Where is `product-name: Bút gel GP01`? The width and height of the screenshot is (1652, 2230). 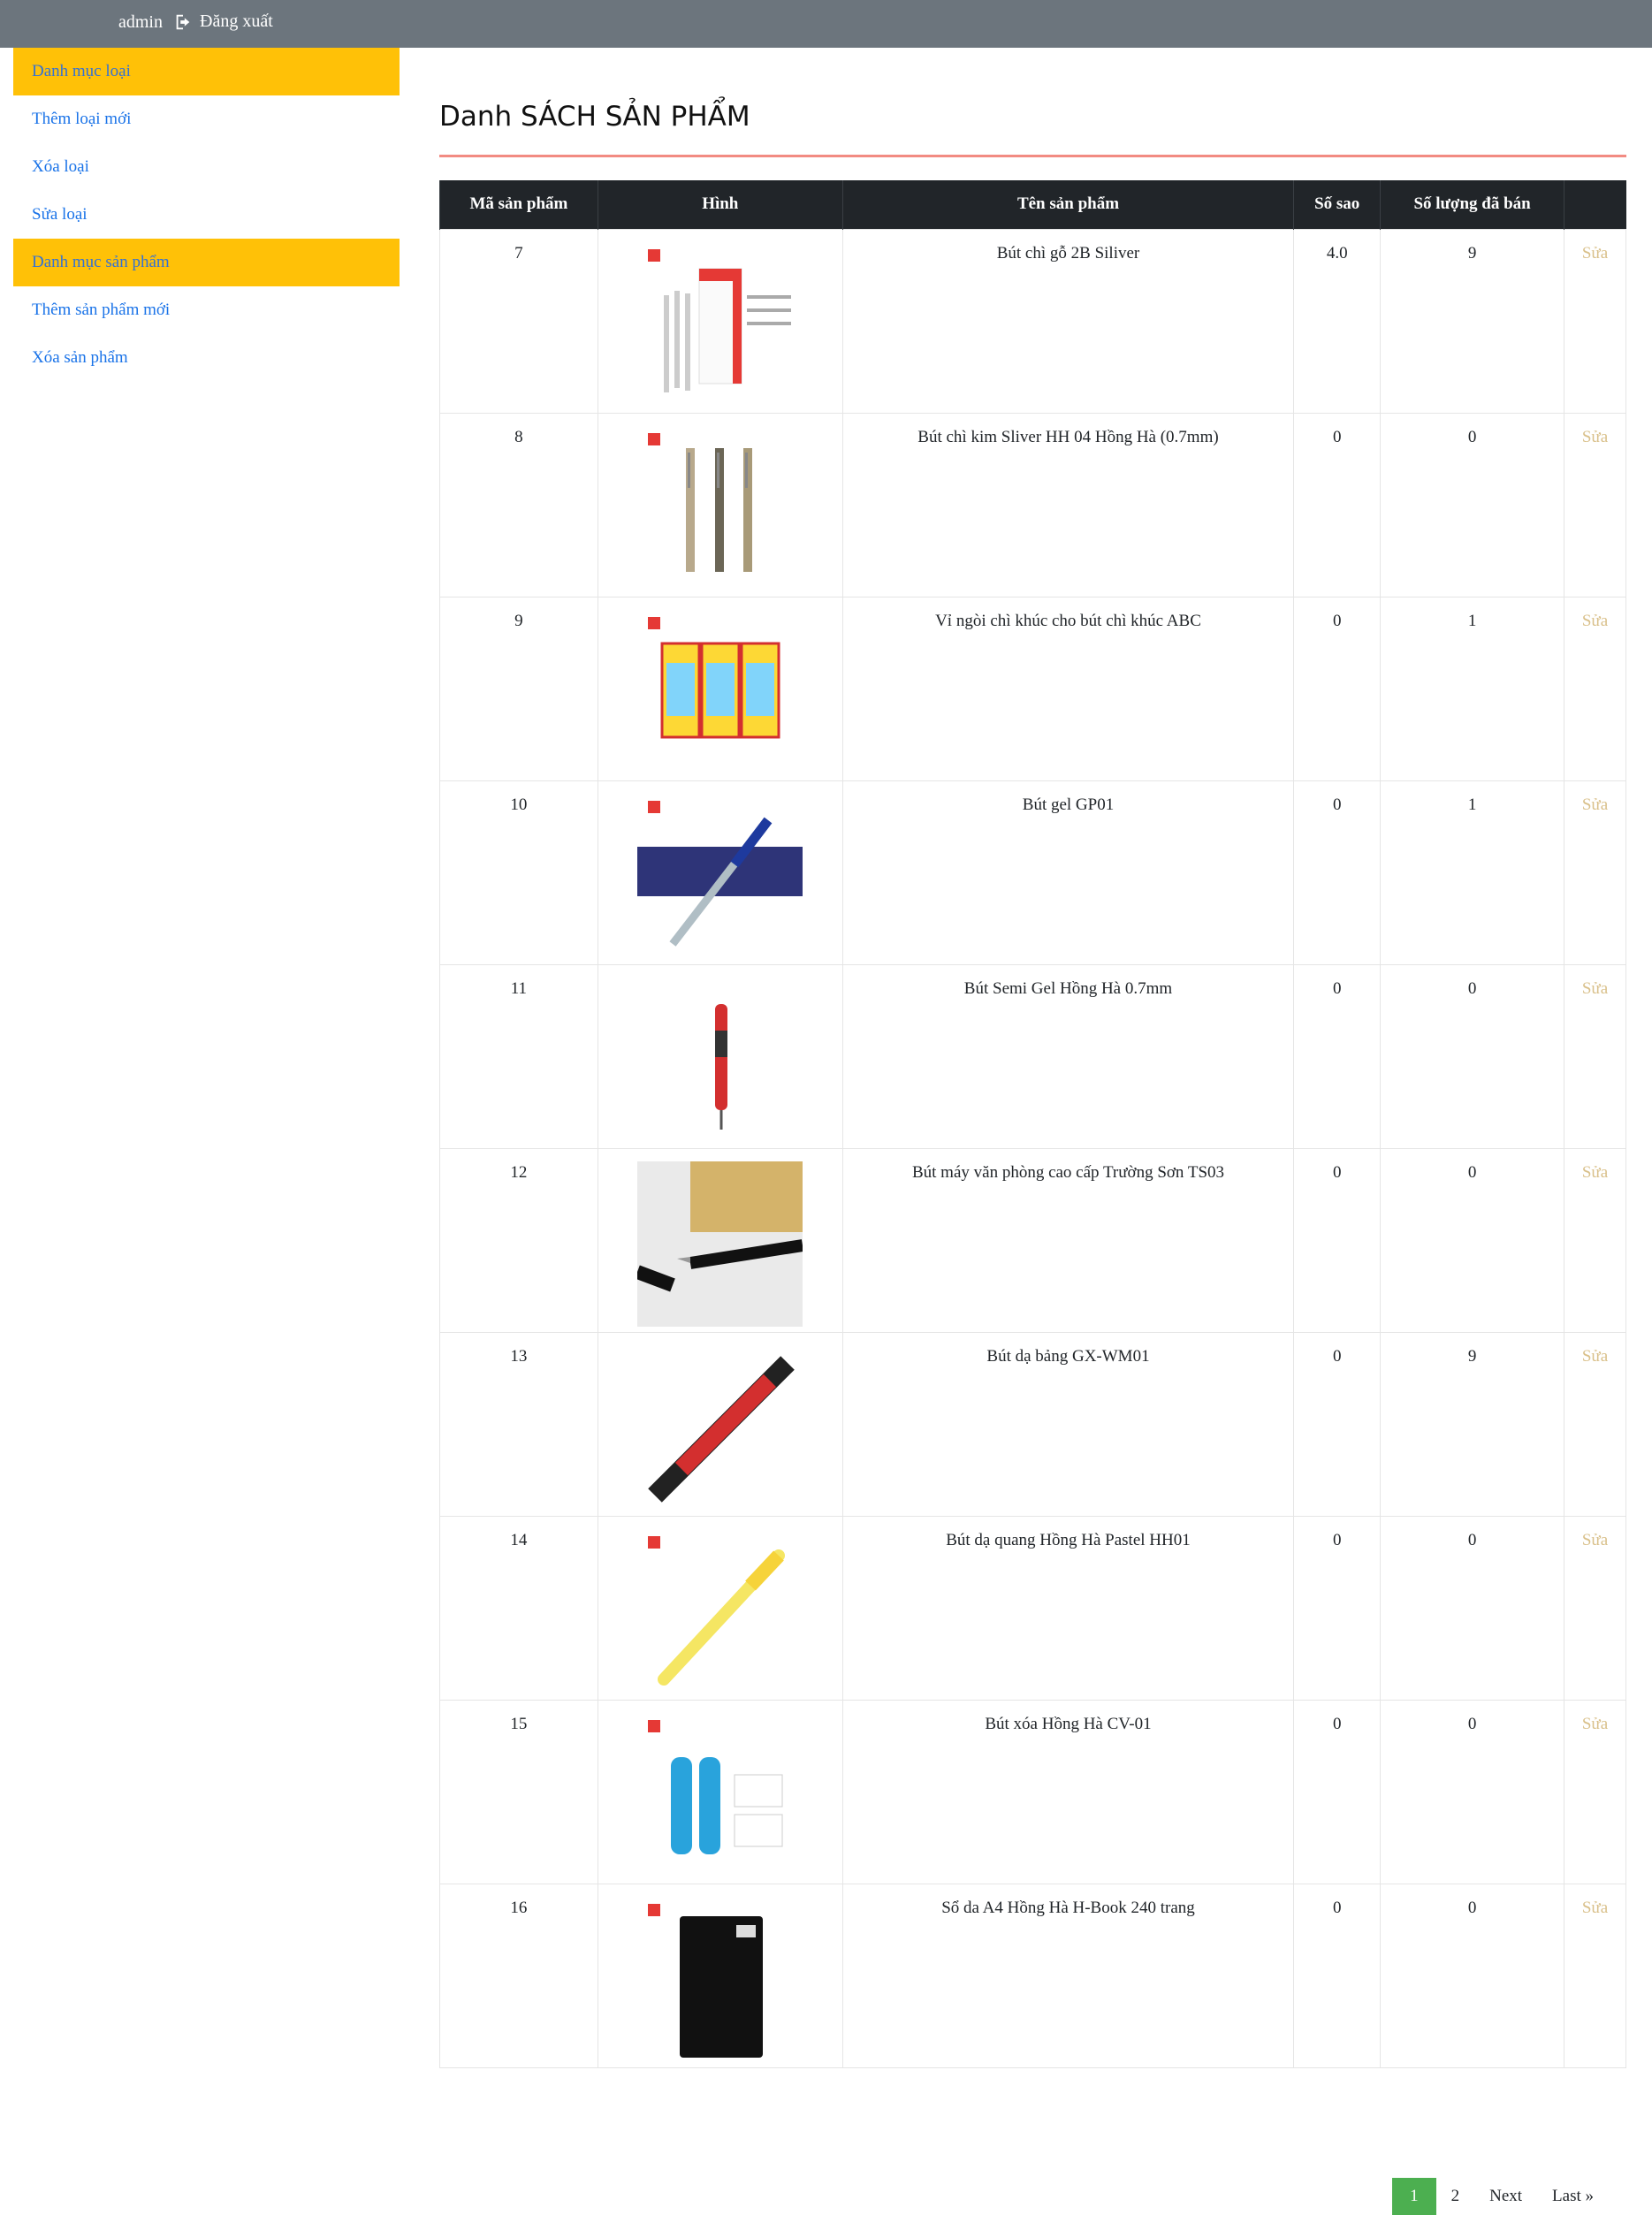
product-name: Bút gel GP01 is located at coordinates (1068, 872).